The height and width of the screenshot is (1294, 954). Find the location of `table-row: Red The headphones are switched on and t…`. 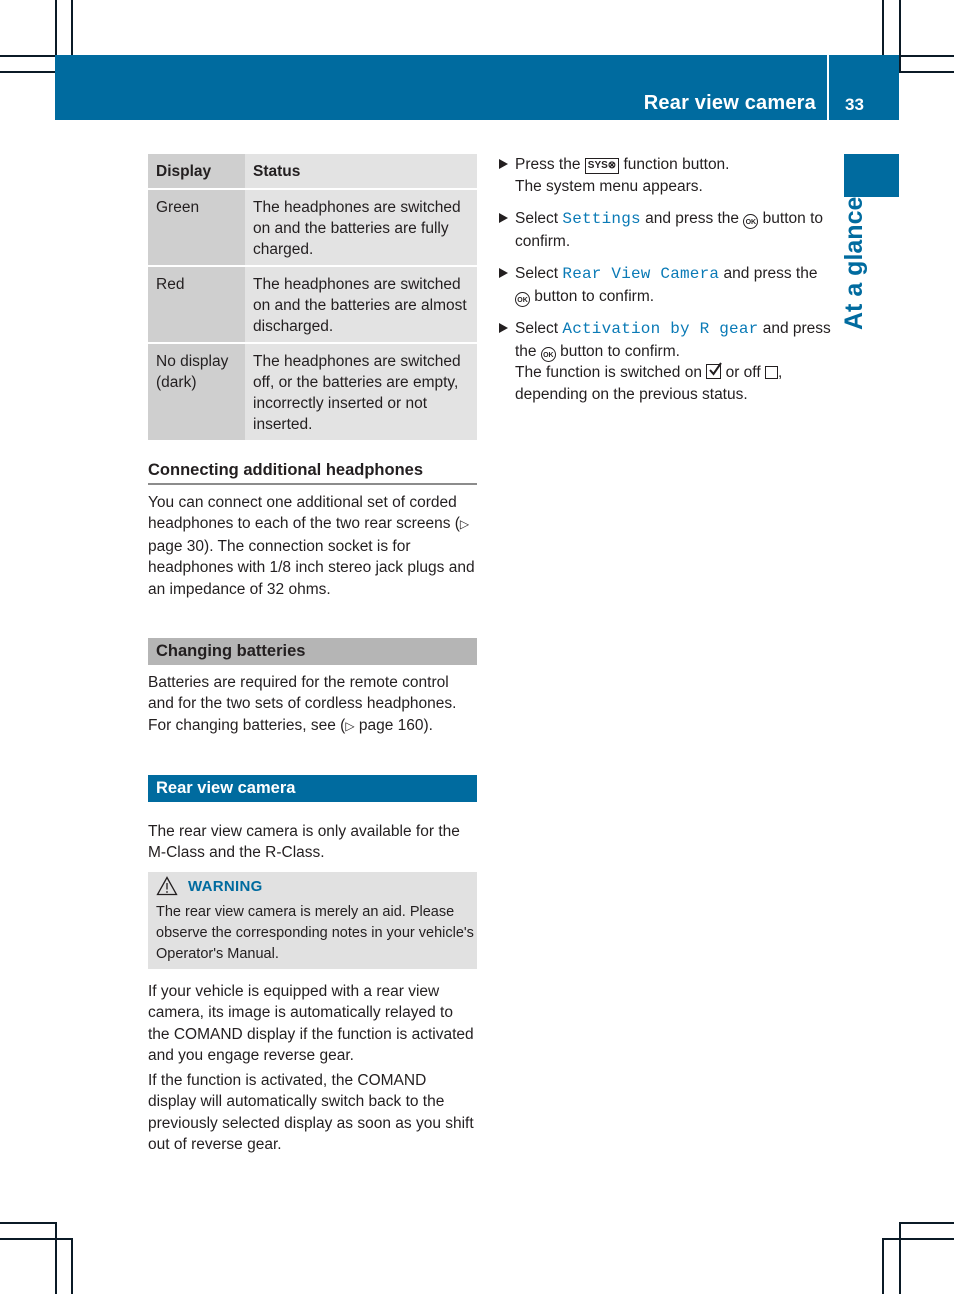

table-row: Red The headphones are switched on and t… is located at coordinates (312, 304).